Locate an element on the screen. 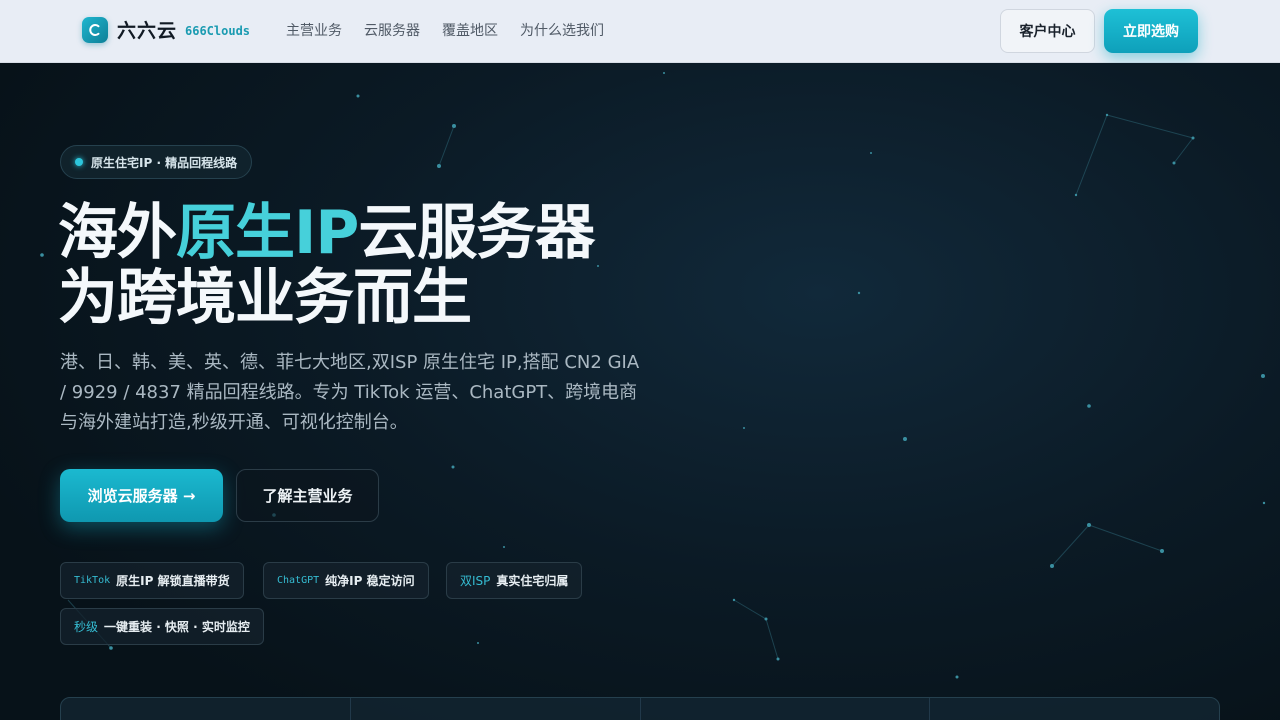 Image resolution: width=1280 pixels, height=720 pixels. feature-chip: ChatGPT 纯净IP 稳定访问 is located at coordinates (346, 580).